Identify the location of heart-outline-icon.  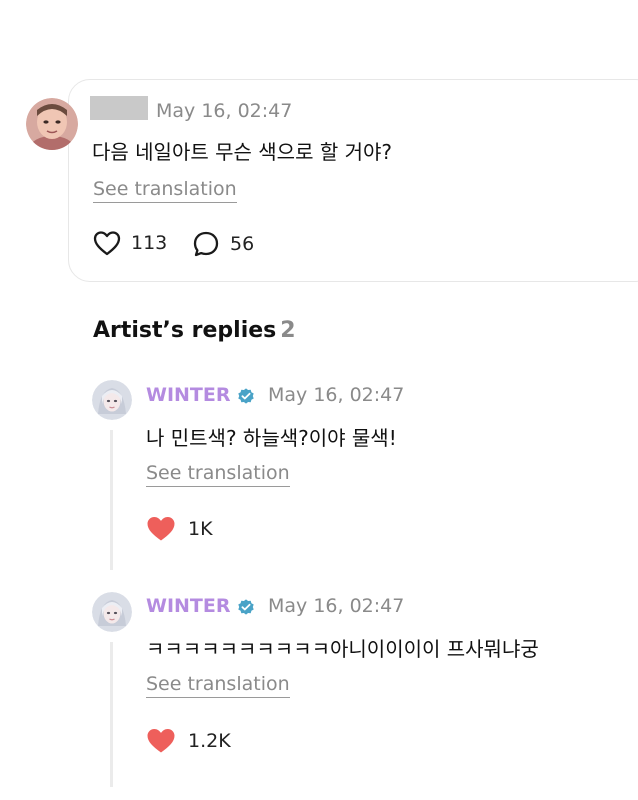
(107, 243).